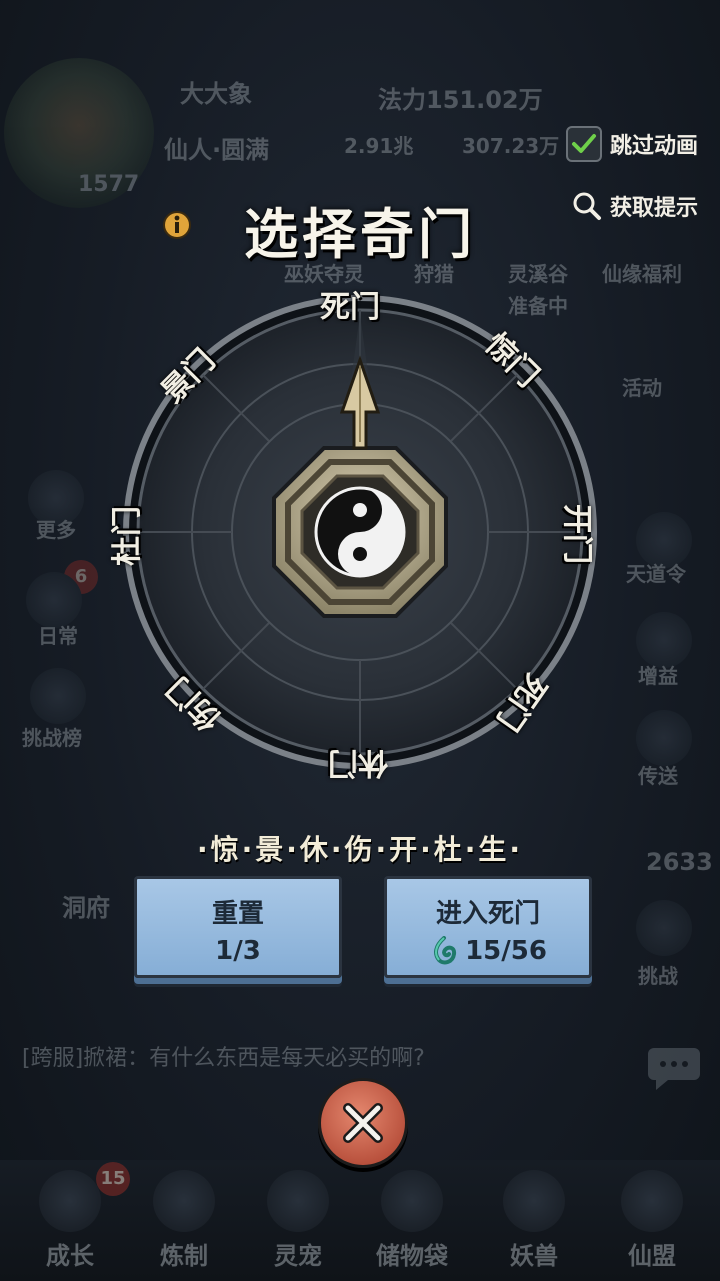 The height and width of the screenshot is (1281, 720). What do you see at coordinates (358, 766) in the screenshot?
I see `gate-bottom: 休门` at bounding box center [358, 766].